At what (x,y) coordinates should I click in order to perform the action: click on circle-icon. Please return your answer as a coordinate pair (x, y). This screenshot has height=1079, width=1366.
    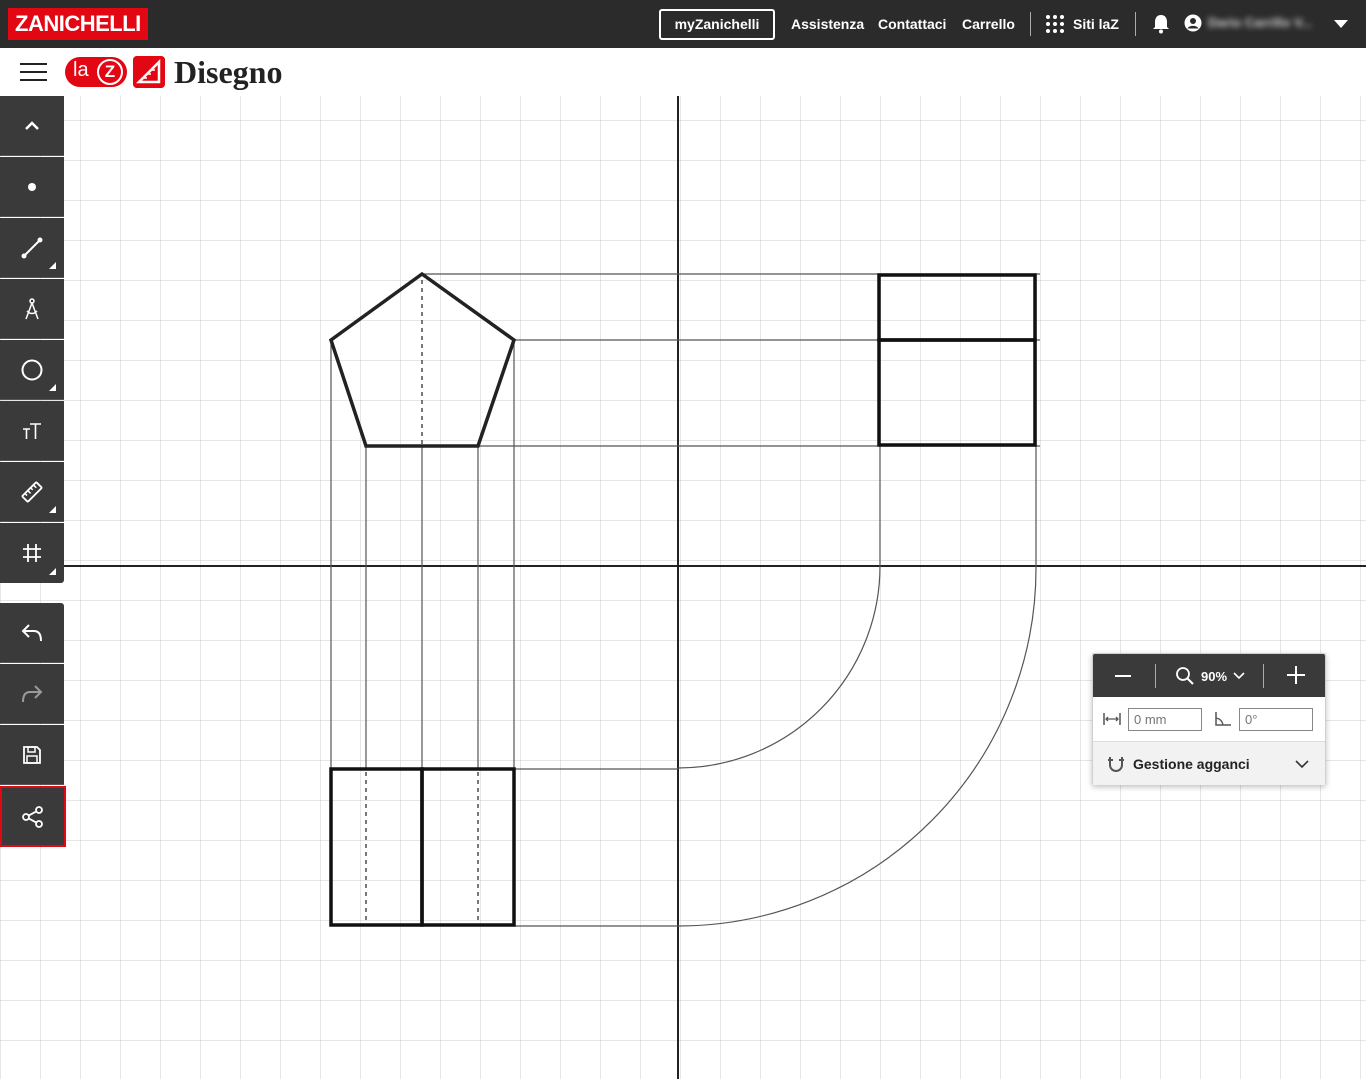
    Looking at the image, I should click on (32, 369).